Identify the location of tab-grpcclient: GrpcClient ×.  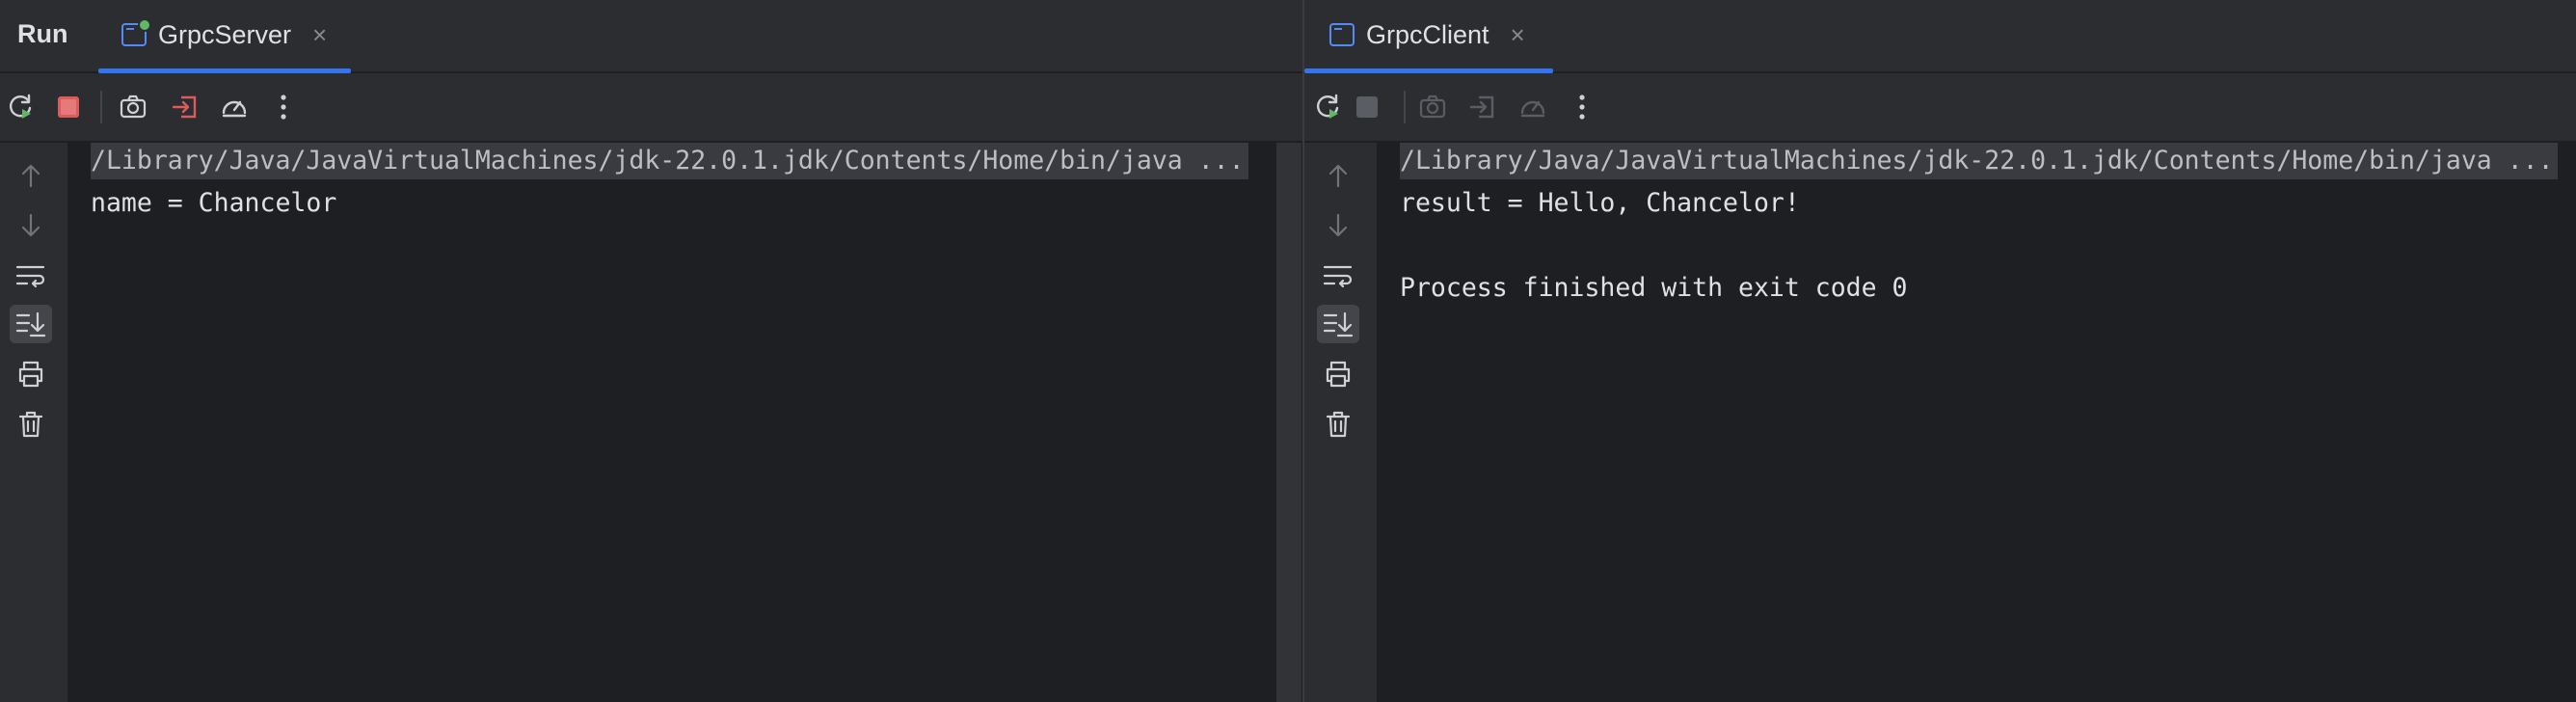
(1427, 34).